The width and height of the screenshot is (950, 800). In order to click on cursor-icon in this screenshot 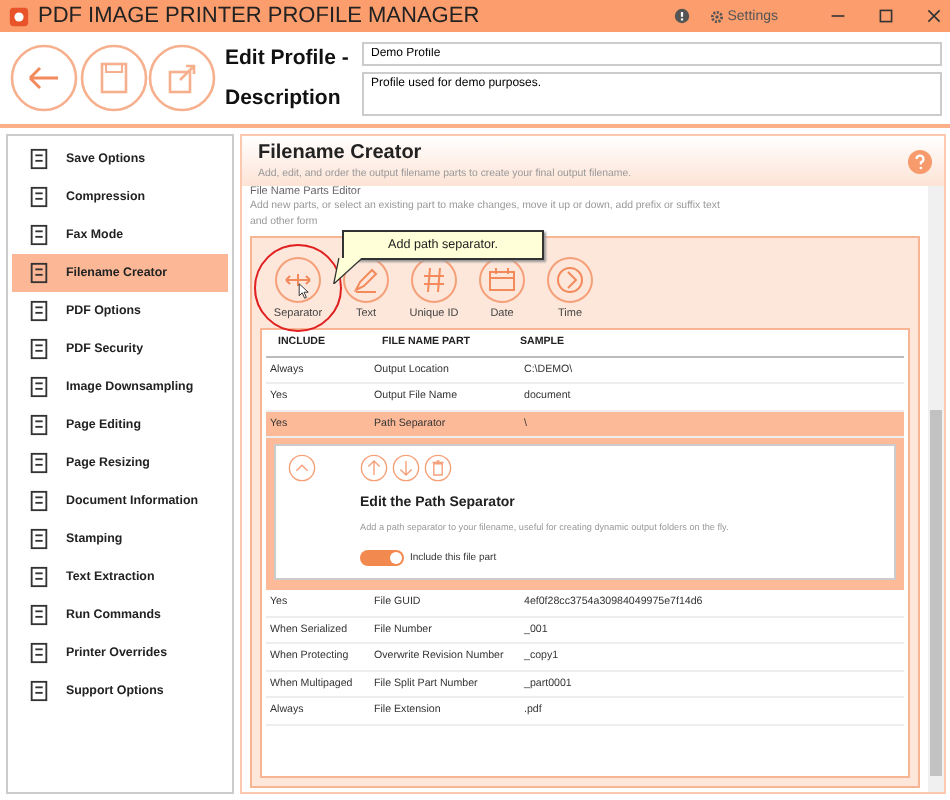, I will do `click(304, 291)`.